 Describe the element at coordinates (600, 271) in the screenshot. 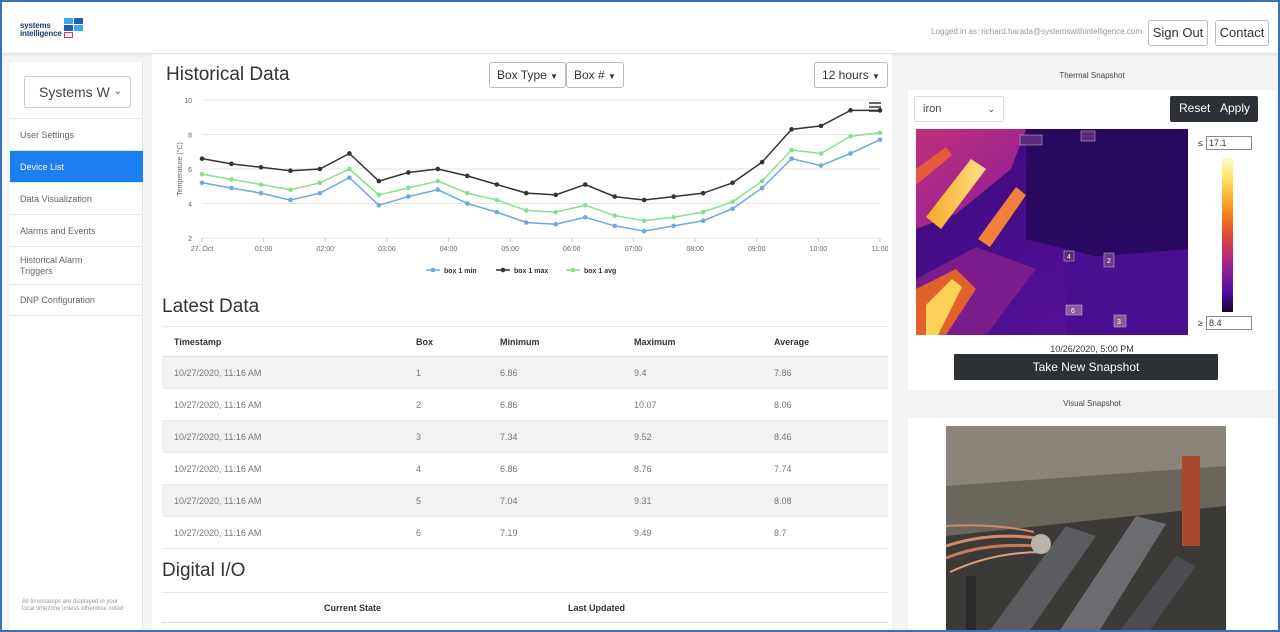

I see `legend-label: box 1 avg` at that location.